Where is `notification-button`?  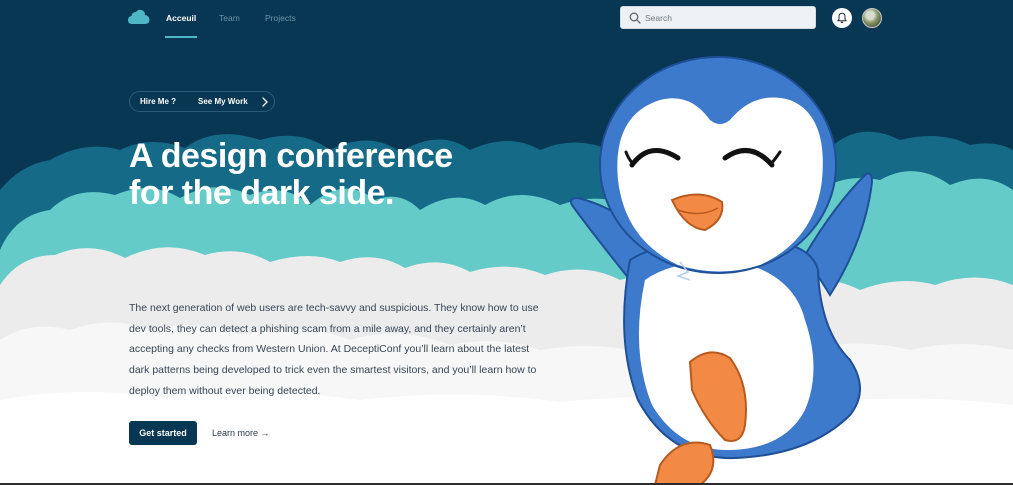 notification-button is located at coordinates (842, 18).